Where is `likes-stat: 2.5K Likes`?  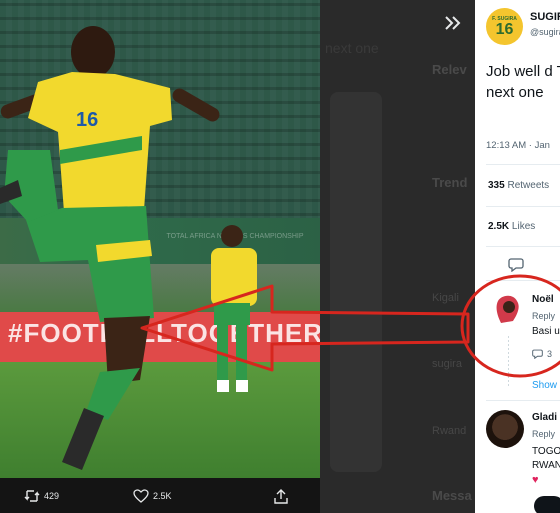 likes-stat: 2.5K Likes is located at coordinates (511, 226).